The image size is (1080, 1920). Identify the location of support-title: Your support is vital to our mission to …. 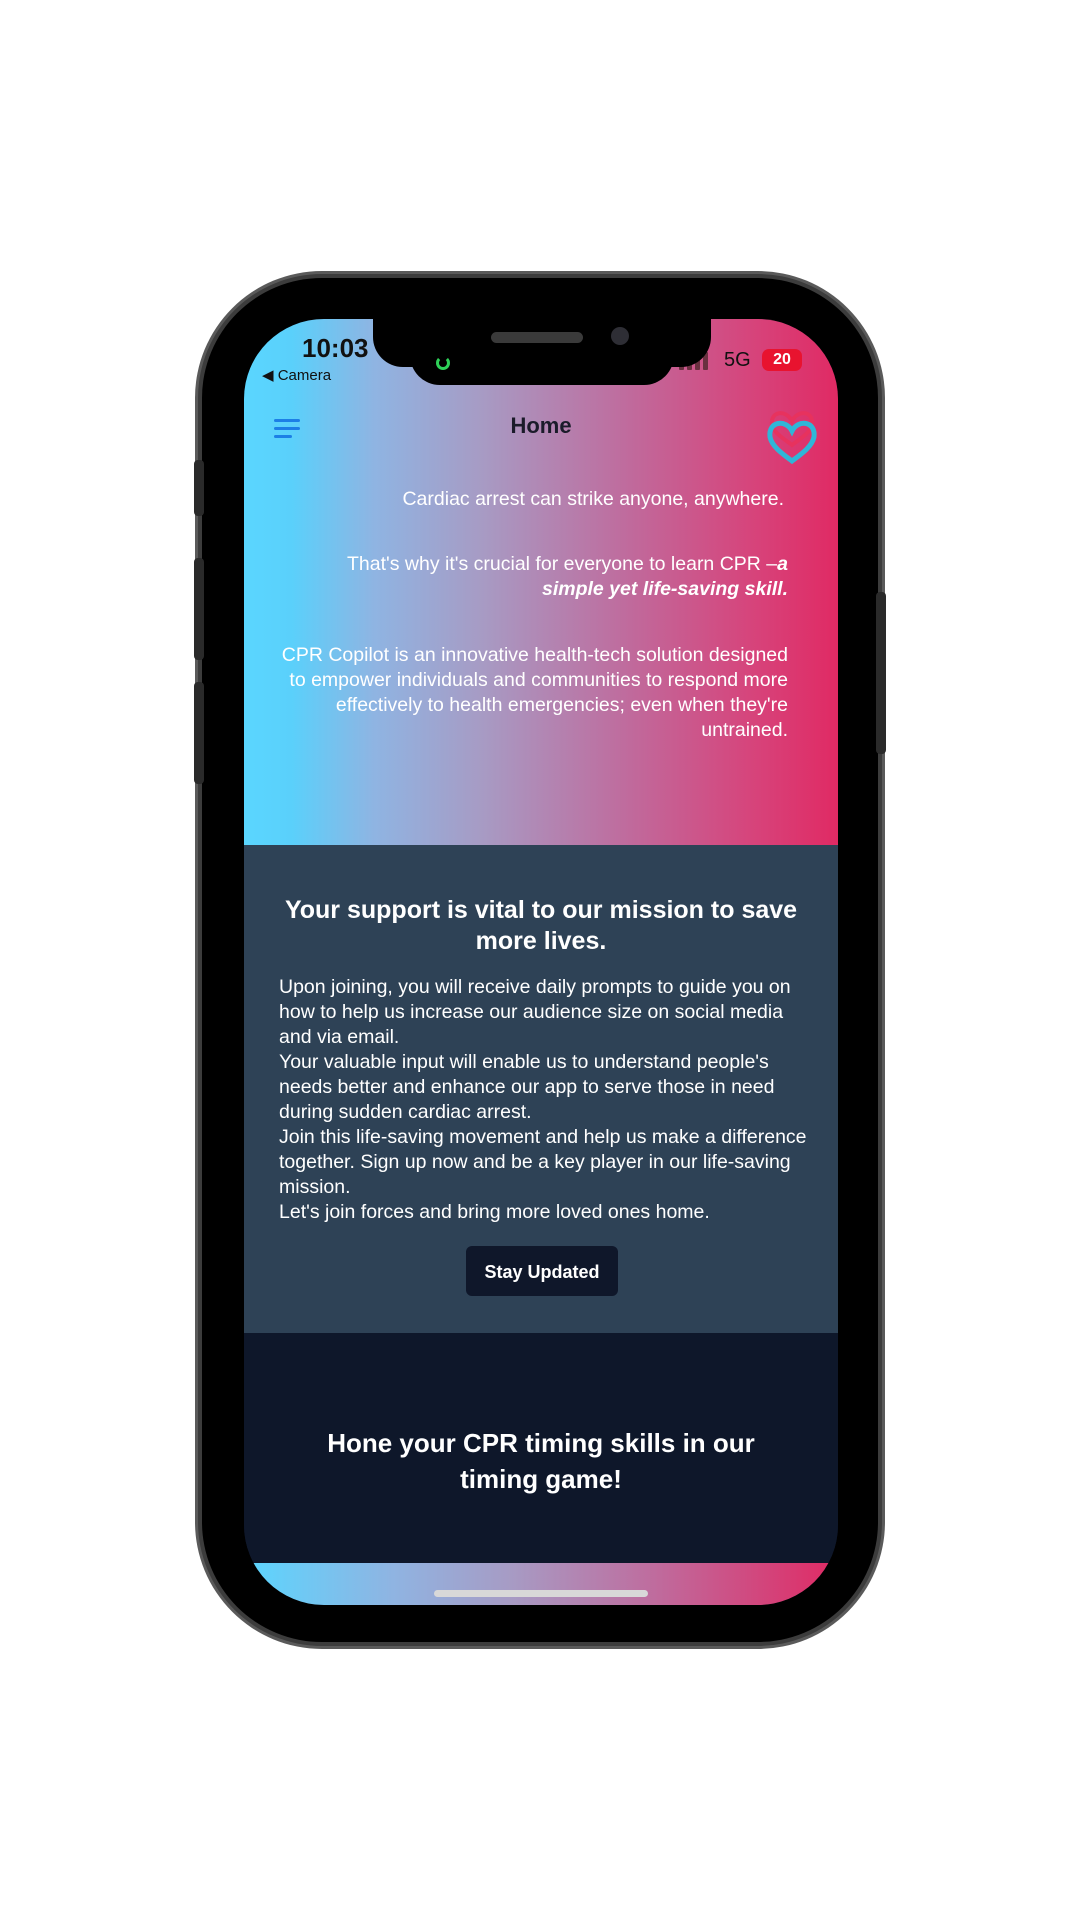
(541, 925).